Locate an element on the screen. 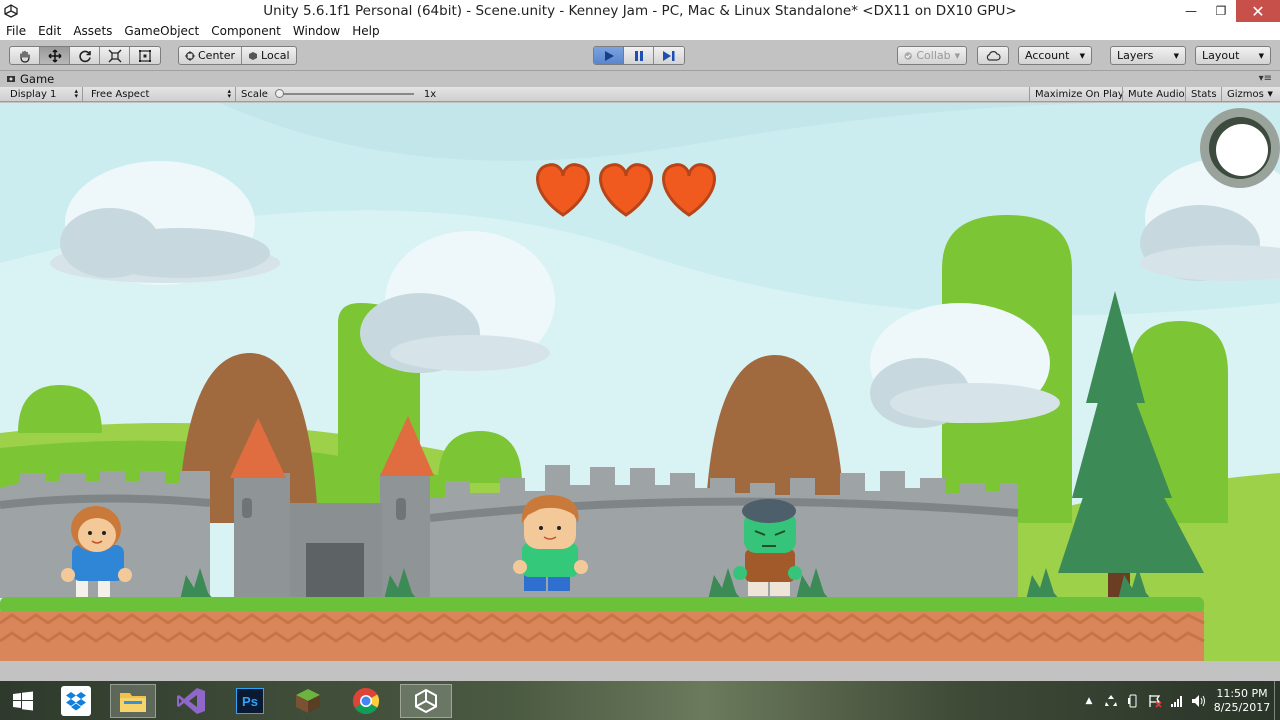  tab-menu-icon: ▾≡ is located at coordinates (1265, 78).